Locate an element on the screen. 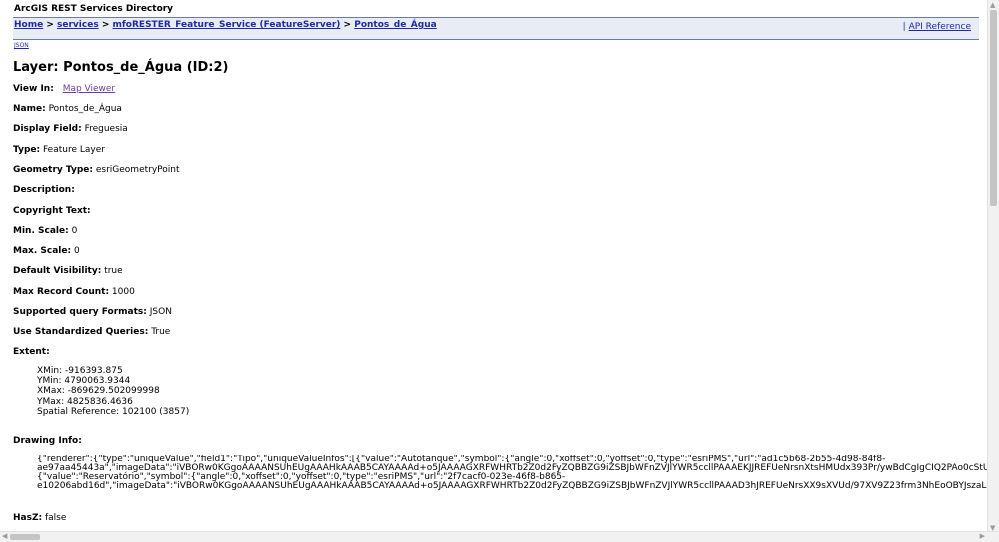  field-label: Max Record Count: is located at coordinates (61, 292).